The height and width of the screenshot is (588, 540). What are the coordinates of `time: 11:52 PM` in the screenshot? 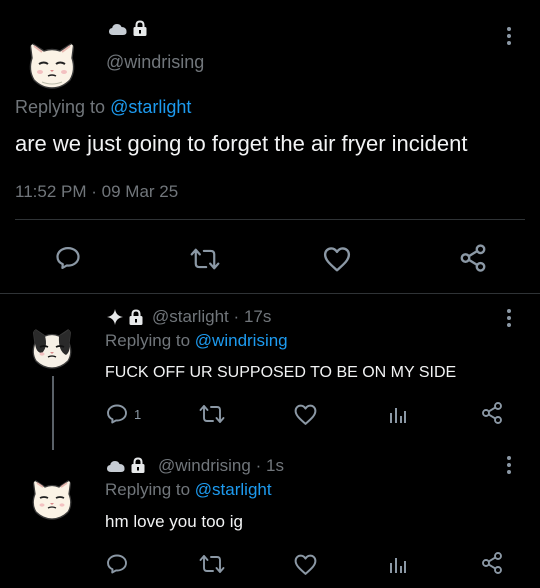 It's located at (51, 191).